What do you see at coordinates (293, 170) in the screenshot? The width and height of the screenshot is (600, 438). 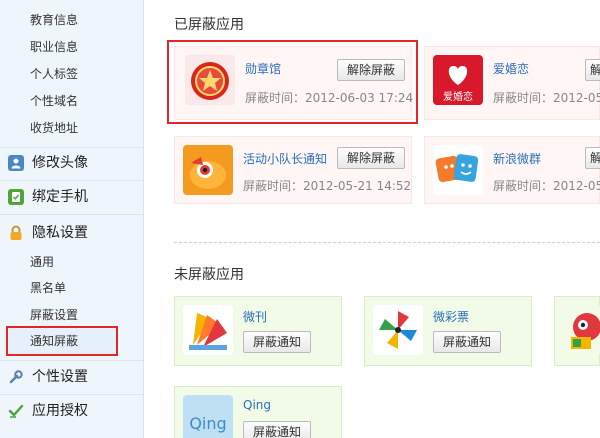 I see `blocked-app-card: 活动小队长通知 屏蔽时间：2012-05-21 14:52 解除屏蔽` at bounding box center [293, 170].